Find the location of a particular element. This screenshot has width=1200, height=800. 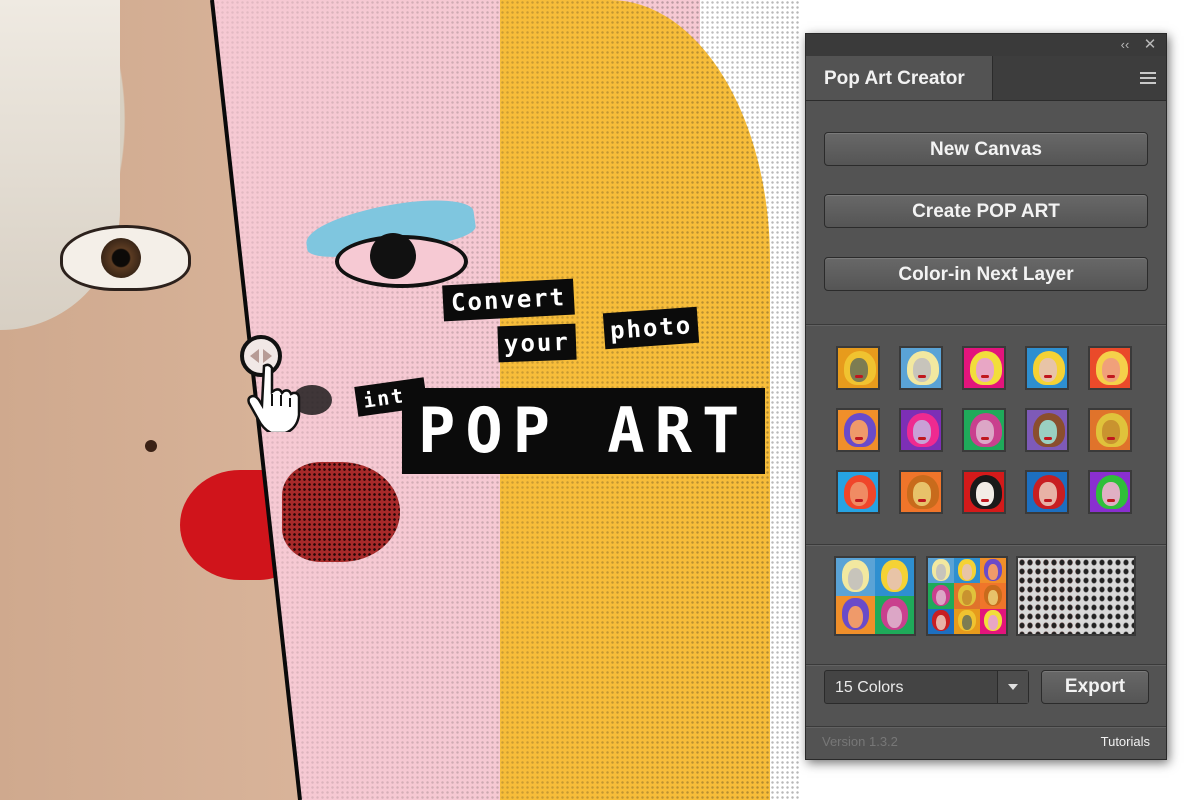

new-canvas-button: New Canvas is located at coordinates (986, 149).